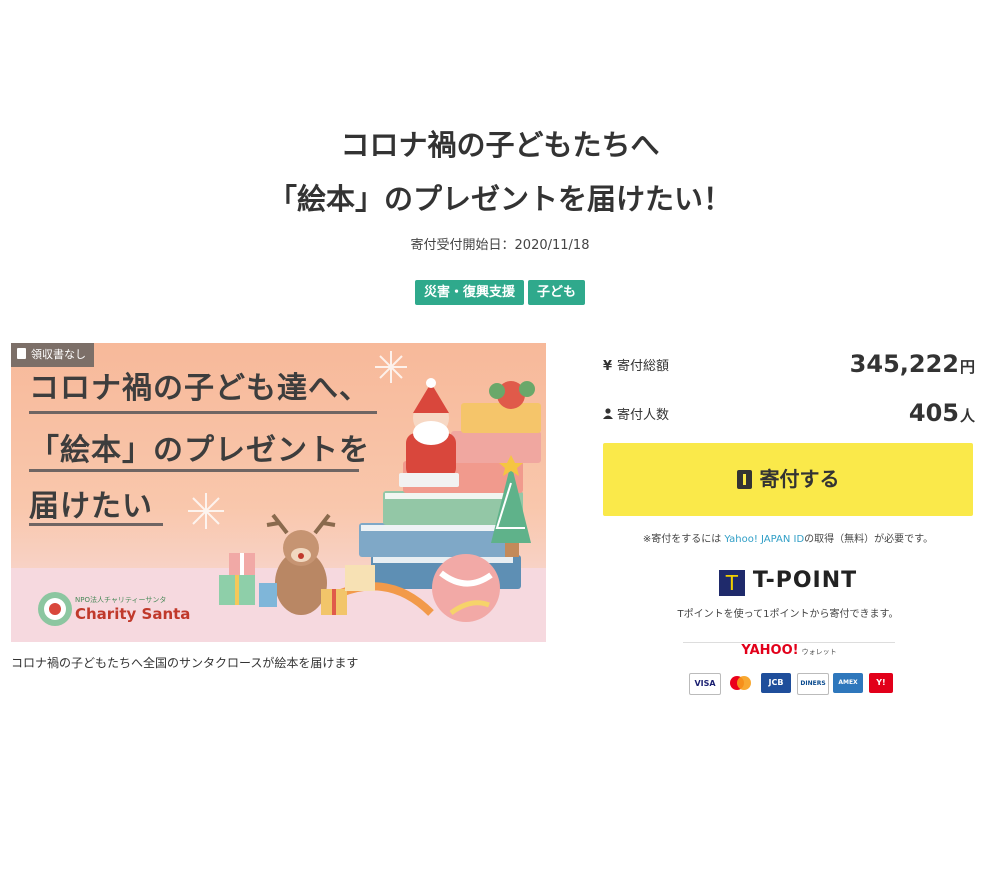 The height and width of the screenshot is (888, 1000). Describe the element at coordinates (764, 539) in the screenshot. I see `yahoo-id-link: Yahoo! JAPAN ID` at that location.